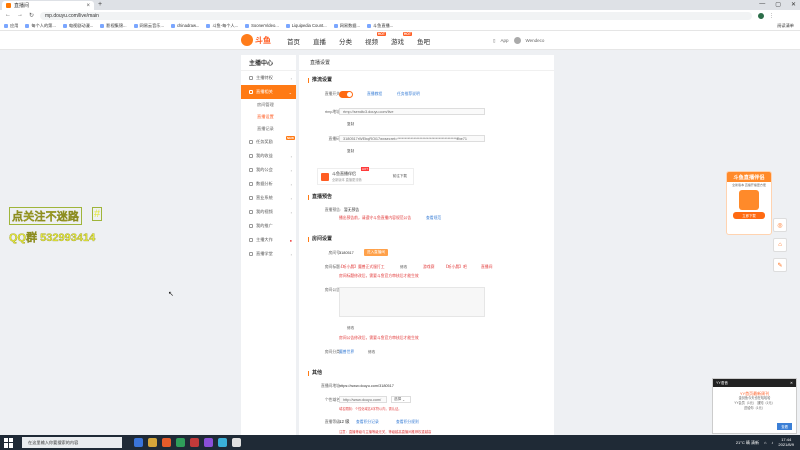 The image size is (800, 450). I want to click on new-tab-button: +, so click(100, 4).